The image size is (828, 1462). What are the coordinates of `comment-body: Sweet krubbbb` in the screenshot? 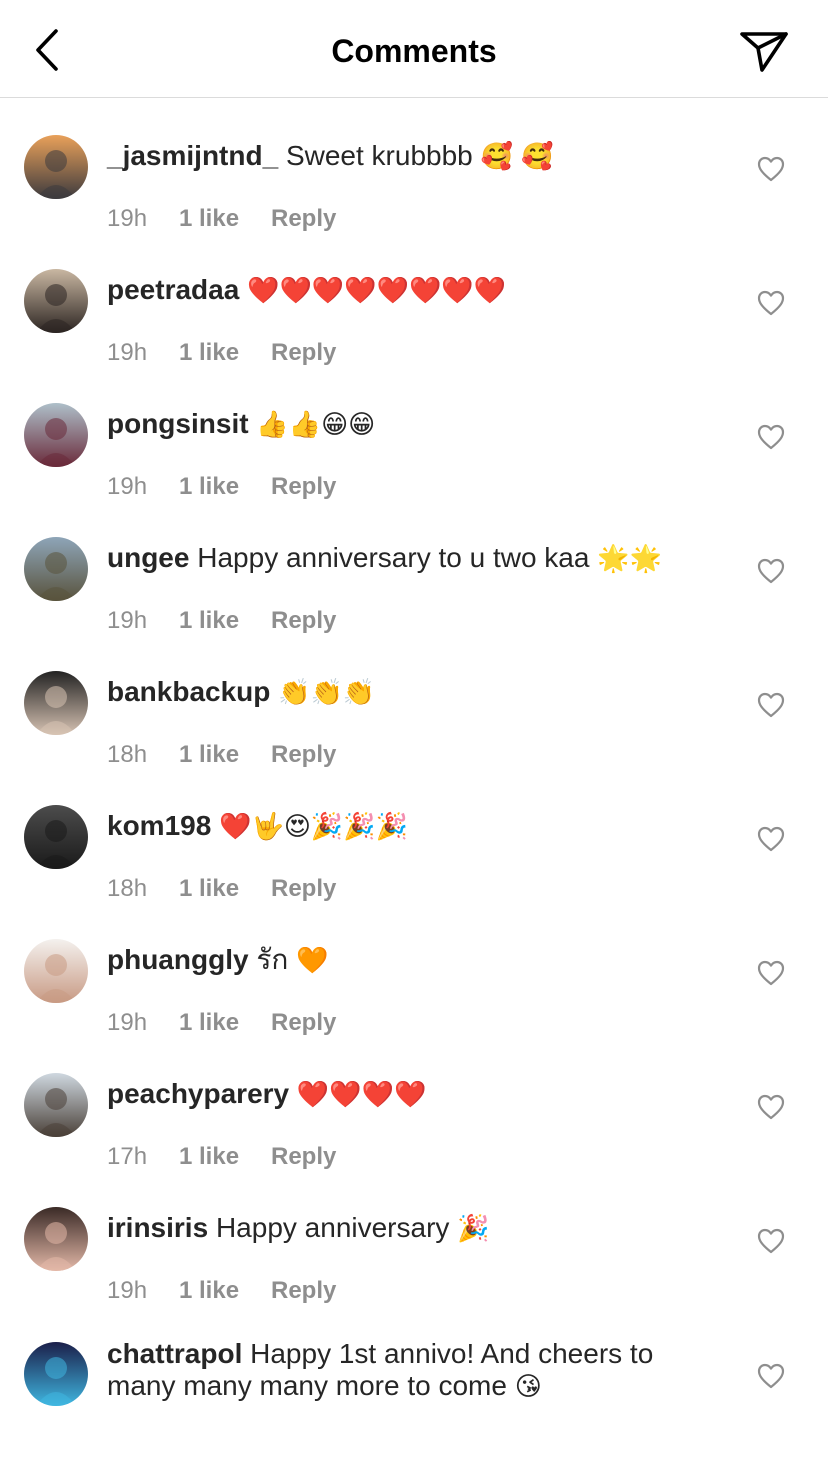 It's located at (379, 155).